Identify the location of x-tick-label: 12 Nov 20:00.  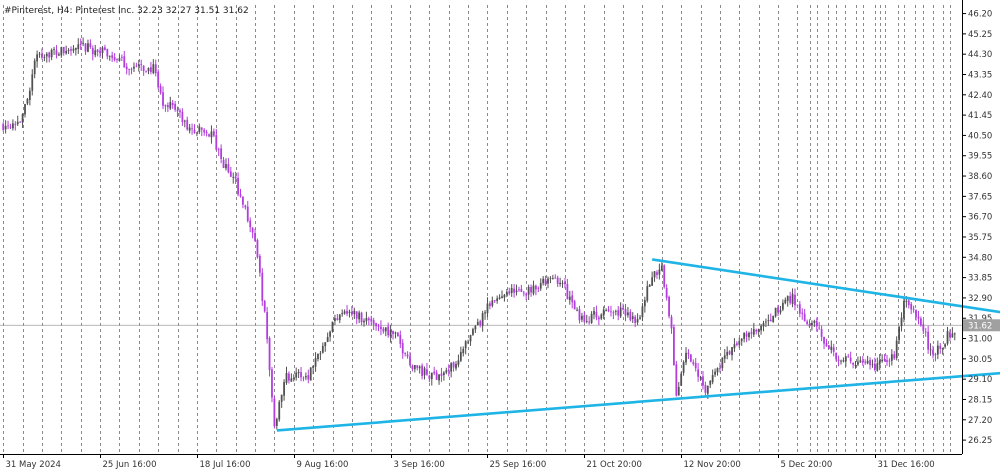
(712, 465).